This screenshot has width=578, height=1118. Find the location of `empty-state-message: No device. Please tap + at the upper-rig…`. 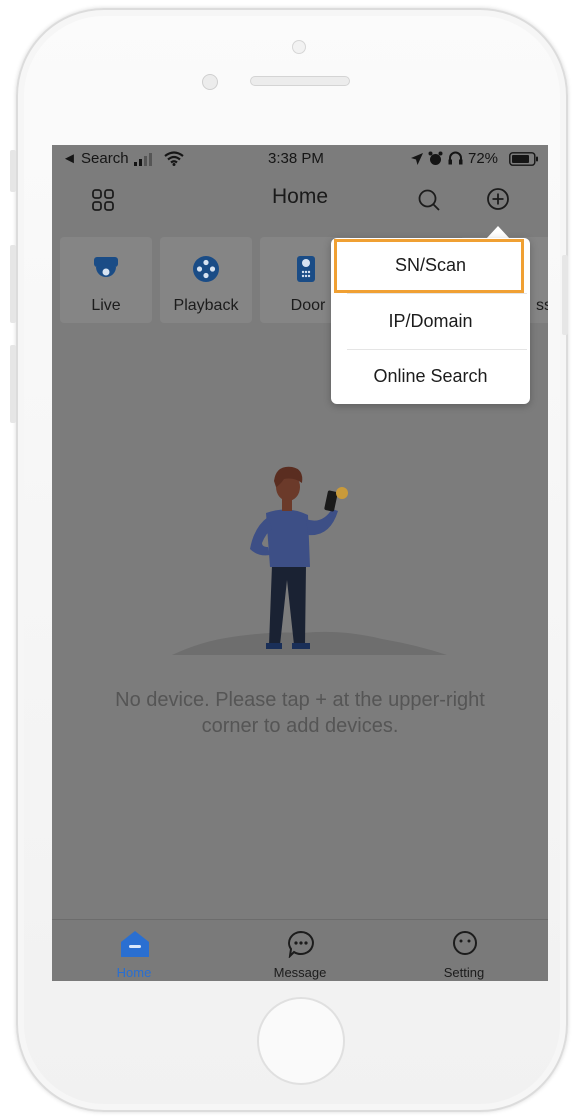

empty-state-message: No device. Please tap + at the upper-rig… is located at coordinates (300, 713).